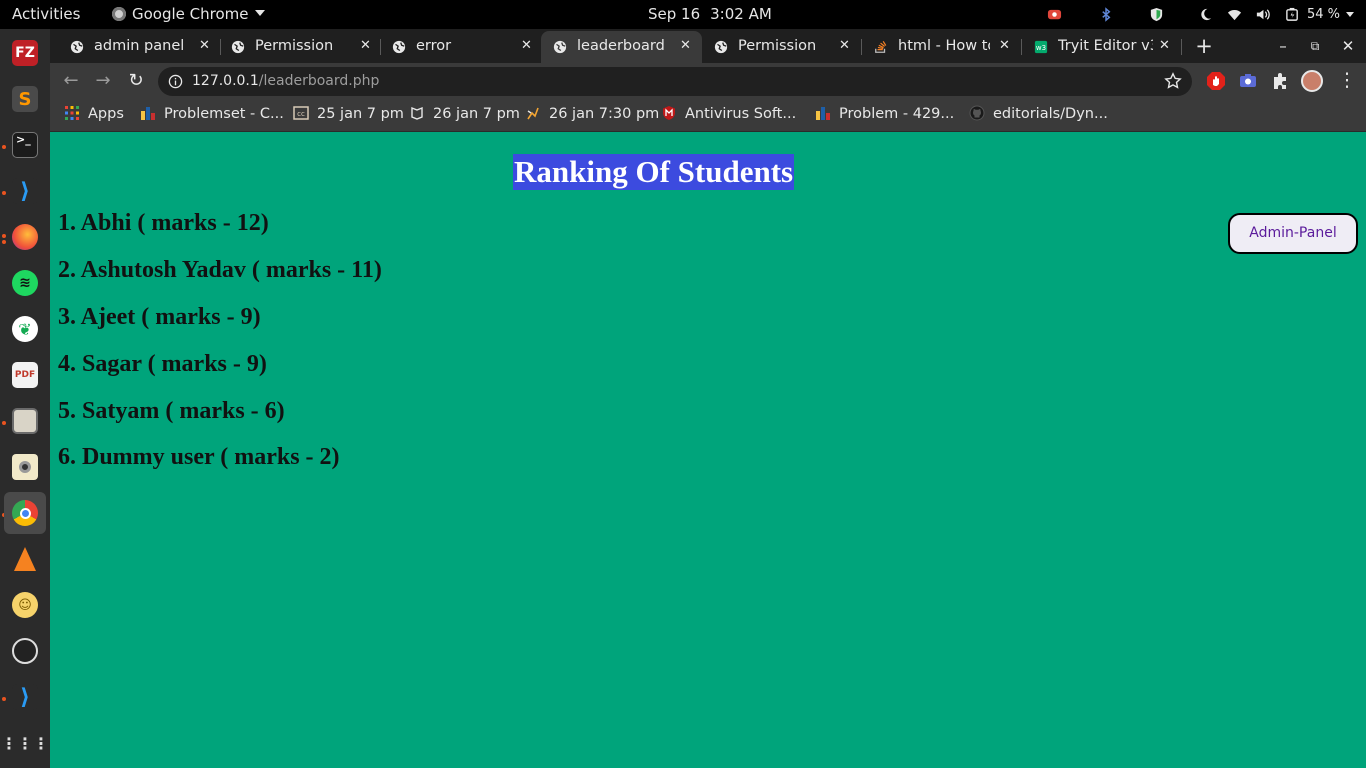 The height and width of the screenshot is (768, 1366). What do you see at coordinates (1315, 46) in the screenshot?
I see `maximize-button: ⧉` at bounding box center [1315, 46].